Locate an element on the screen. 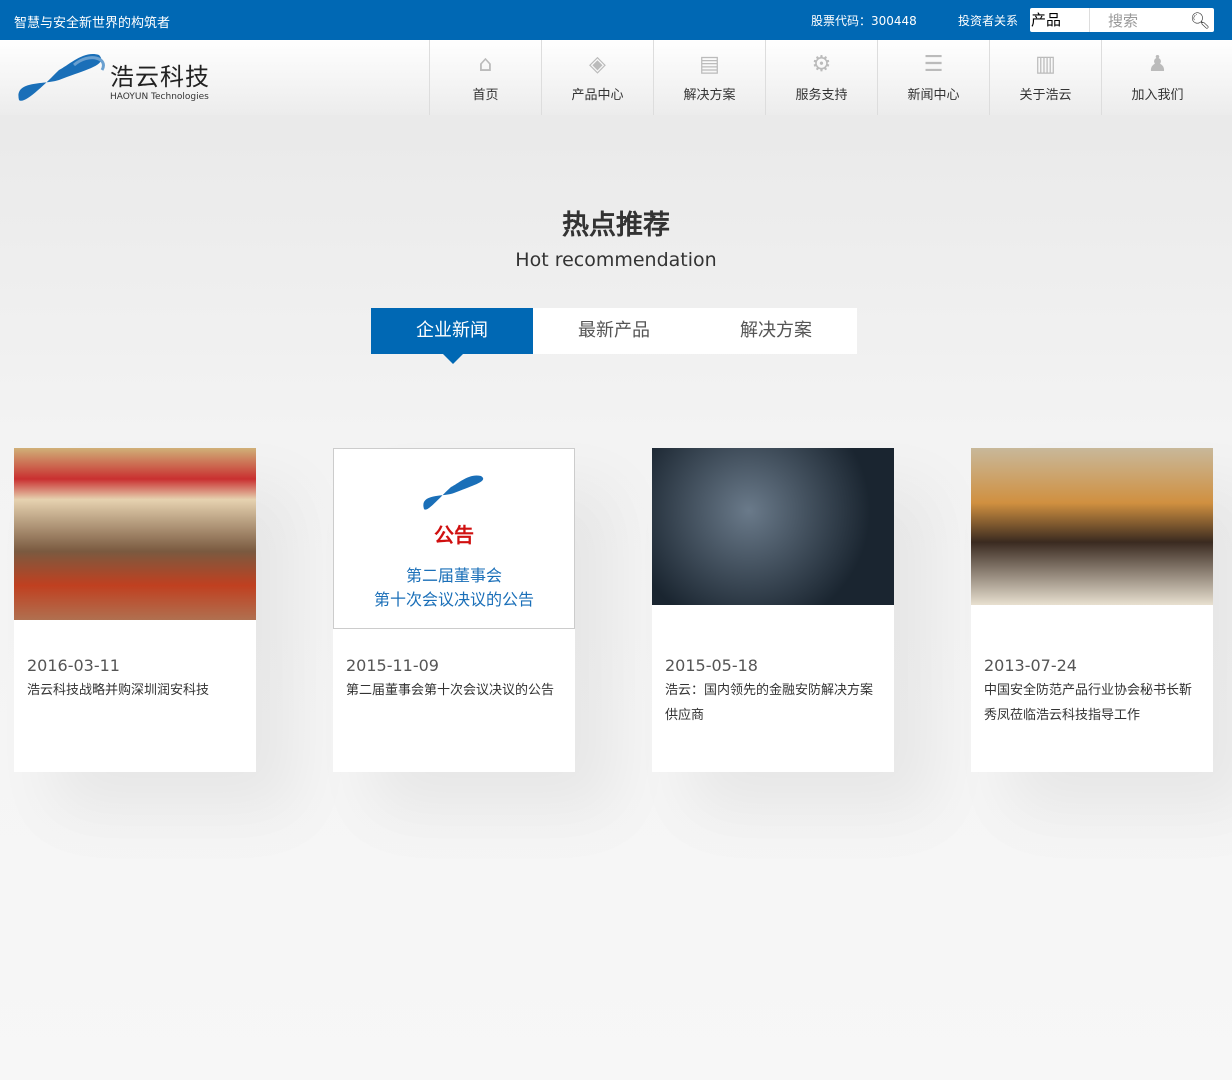 The width and height of the screenshot is (1232, 1080). home-icon: ⌂ is located at coordinates (485, 64).